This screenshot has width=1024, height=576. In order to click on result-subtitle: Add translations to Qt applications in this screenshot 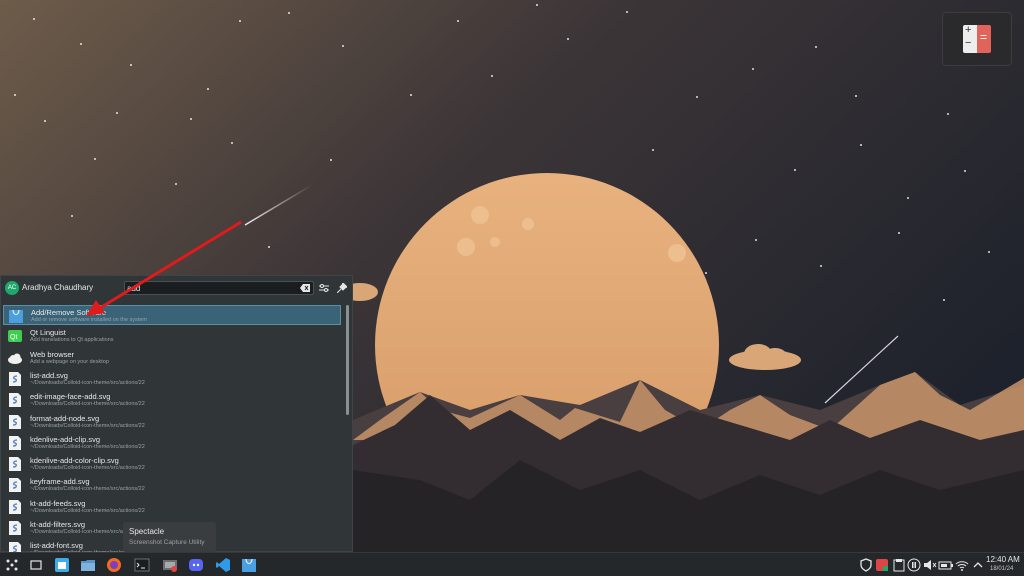, I will do `click(72, 340)`.